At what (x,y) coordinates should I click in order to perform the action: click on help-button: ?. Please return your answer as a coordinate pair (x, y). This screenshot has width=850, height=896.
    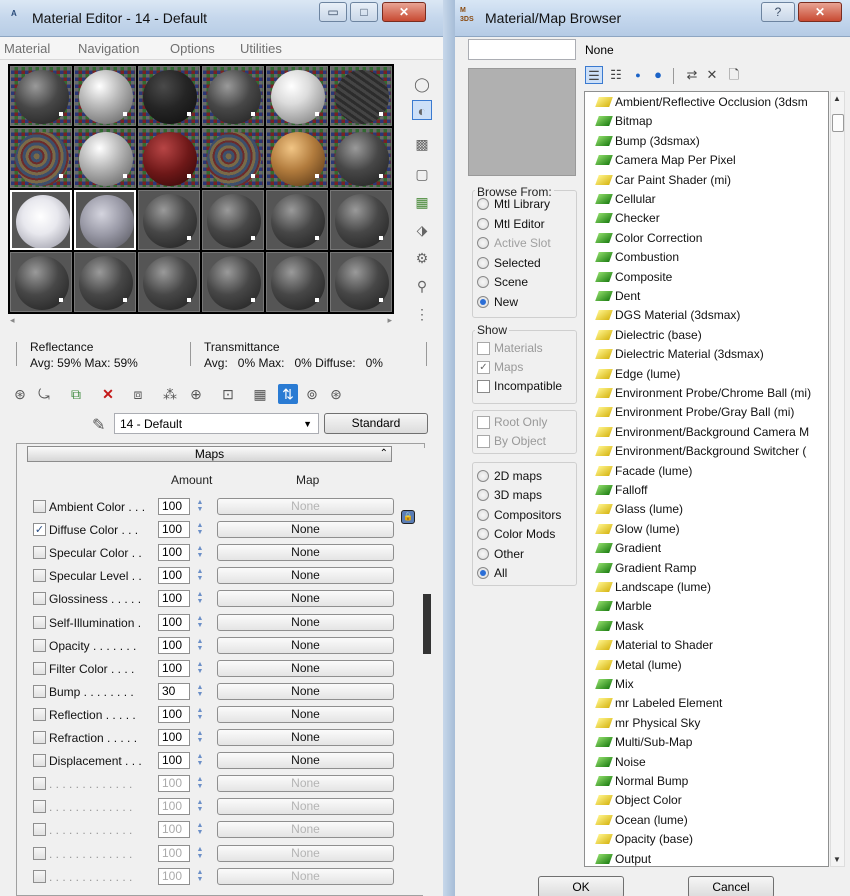
    Looking at the image, I should click on (778, 12).